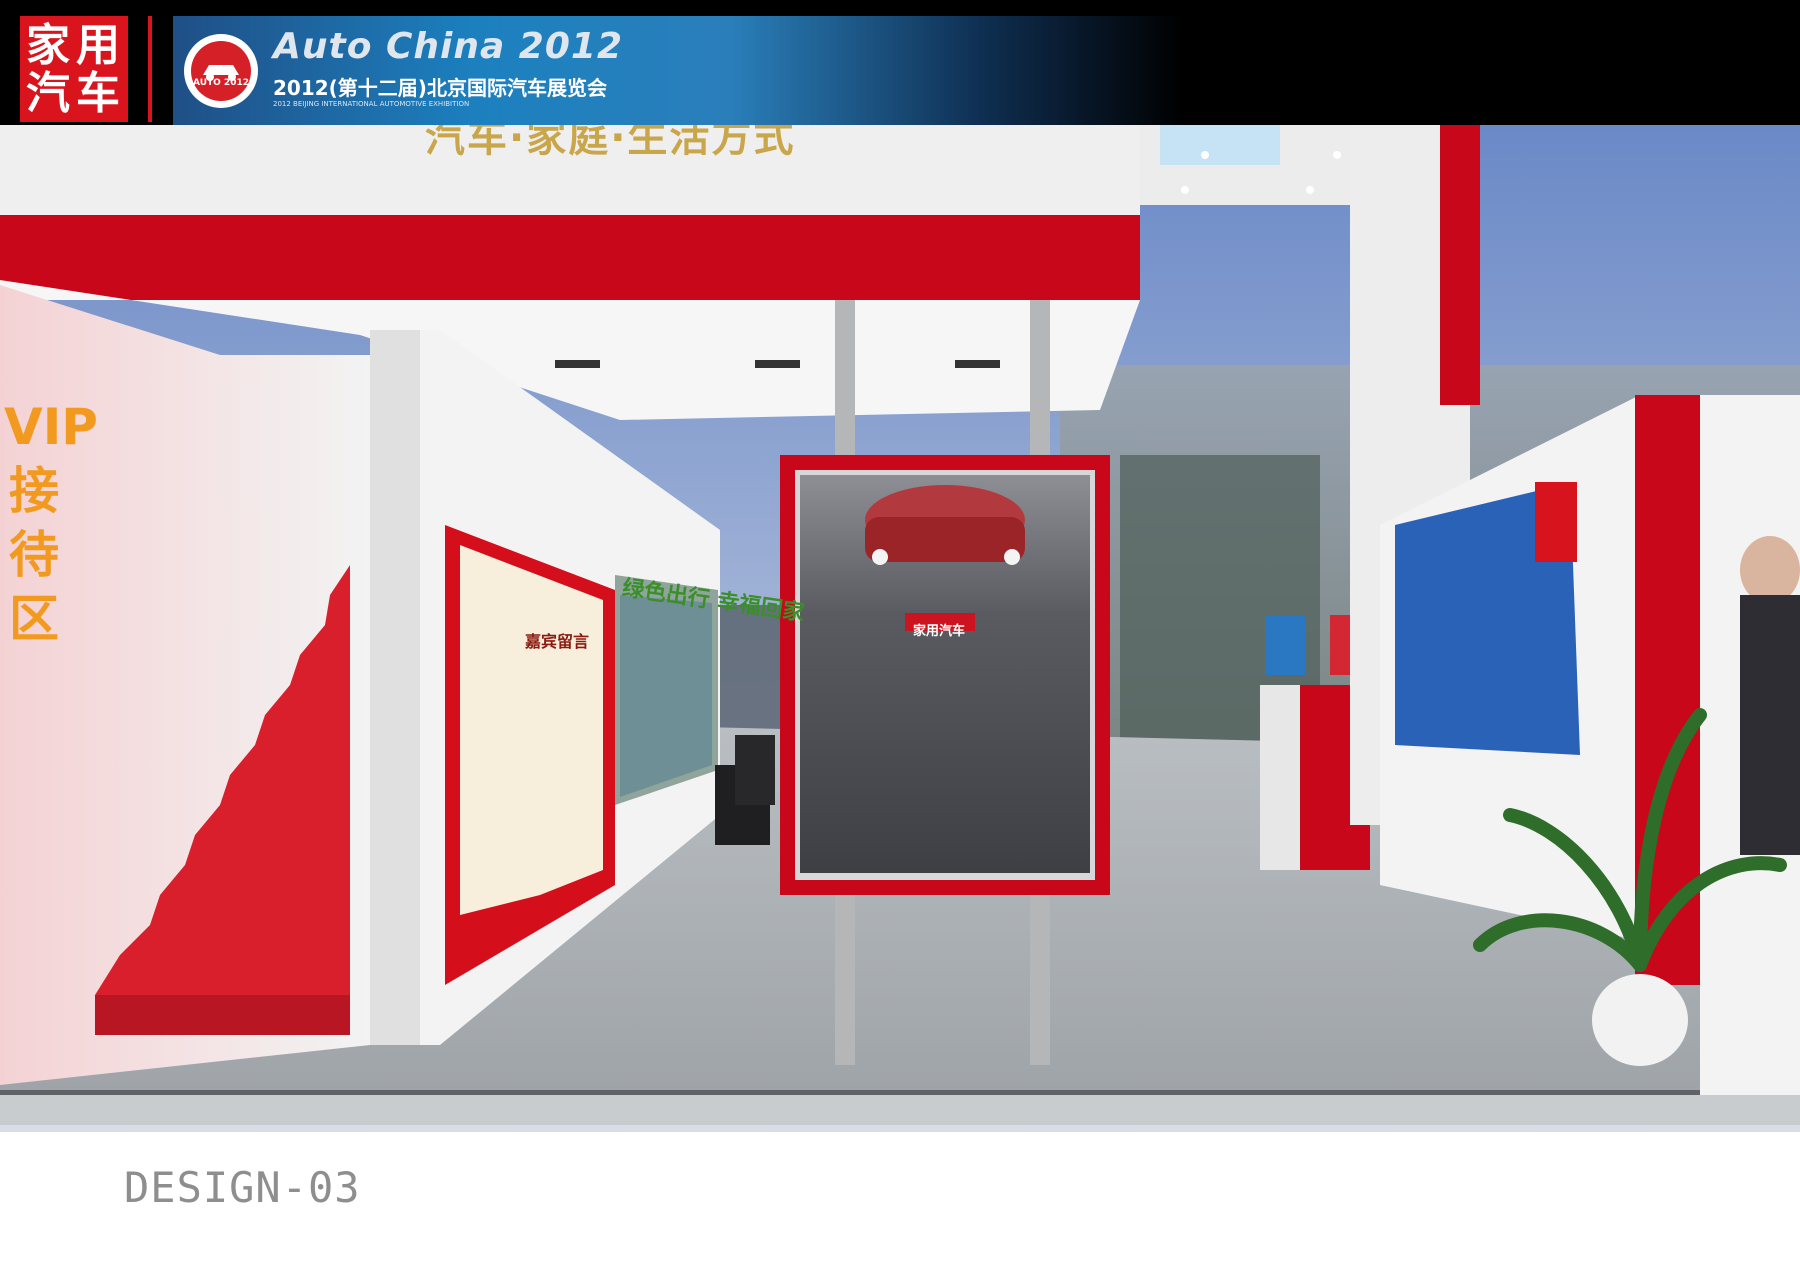 The width and height of the screenshot is (1800, 1273). Describe the element at coordinates (48, 93) in the screenshot. I see `logo-char: 汽` at that location.